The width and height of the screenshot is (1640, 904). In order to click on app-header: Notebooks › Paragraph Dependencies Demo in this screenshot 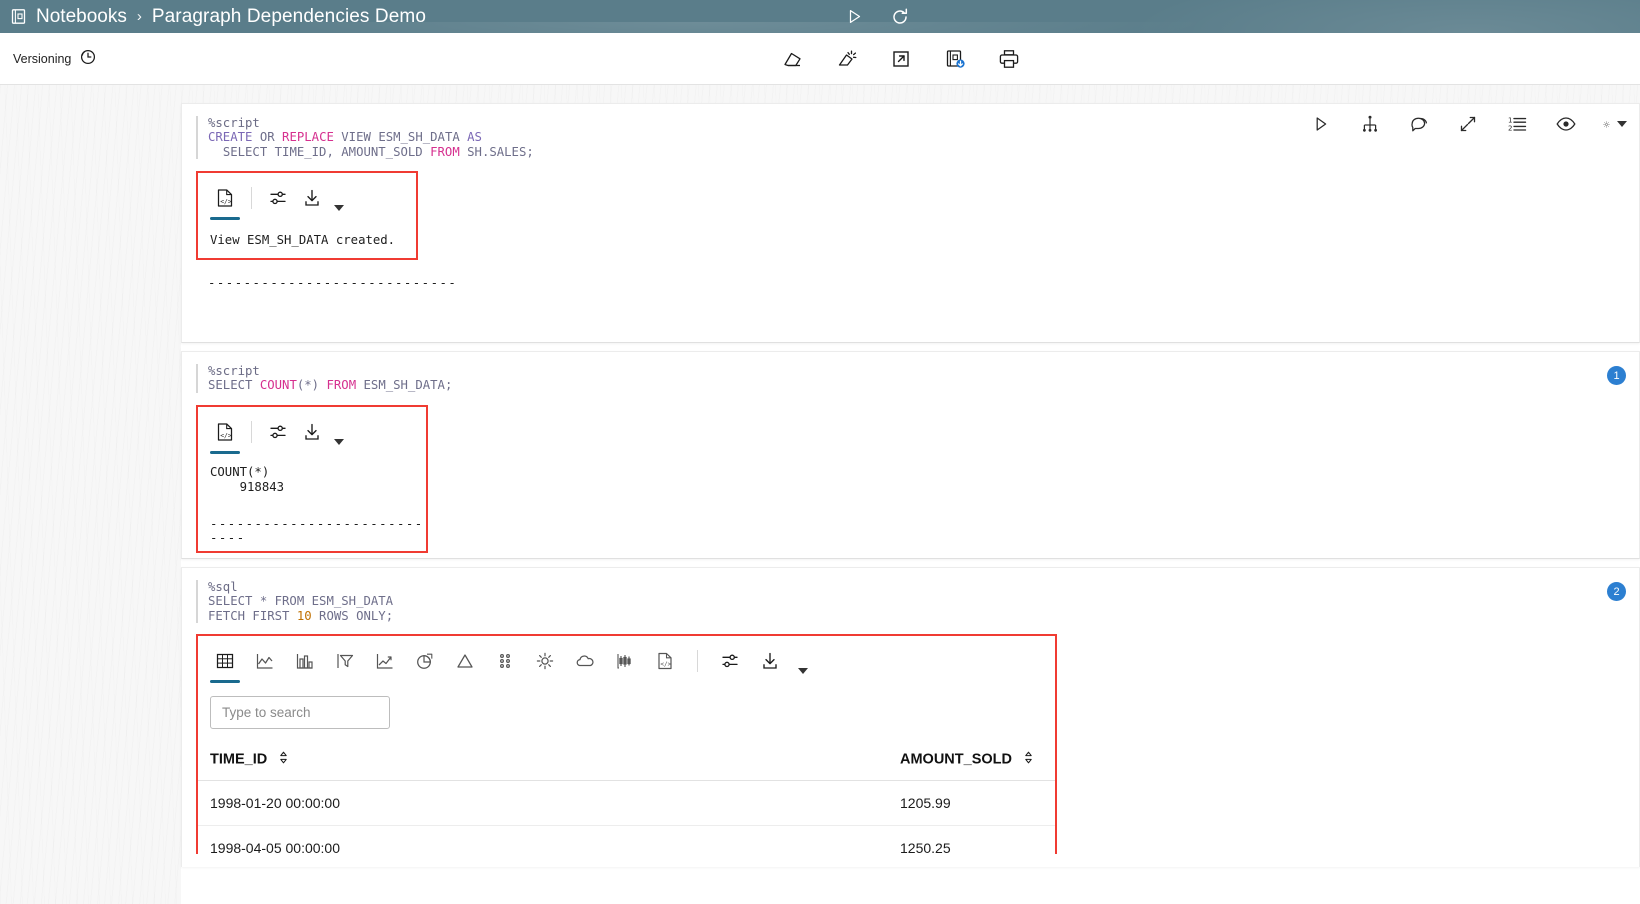, I will do `click(820, 16)`.